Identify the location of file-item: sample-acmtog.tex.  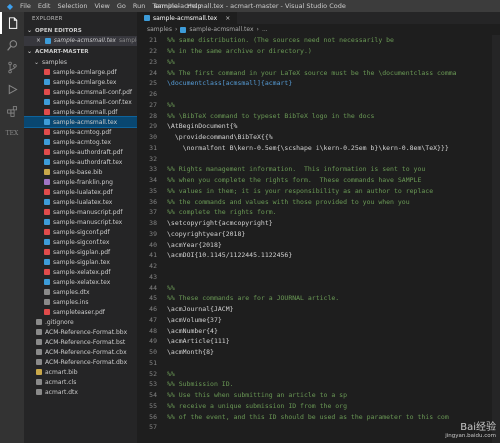
(80, 142).